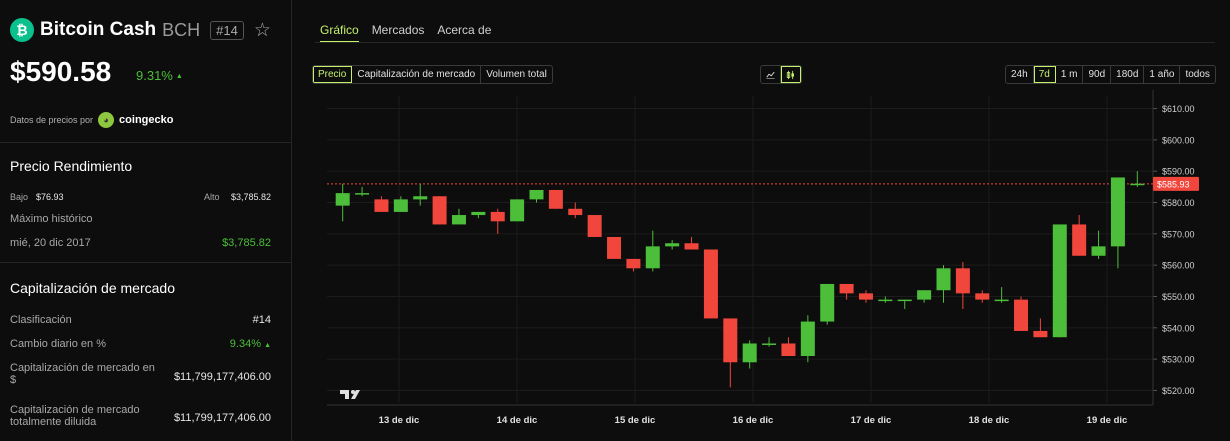 This screenshot has width=1230, height=441. I want to click on bitcoin-cash-logo: ₿, so click(22, 30).